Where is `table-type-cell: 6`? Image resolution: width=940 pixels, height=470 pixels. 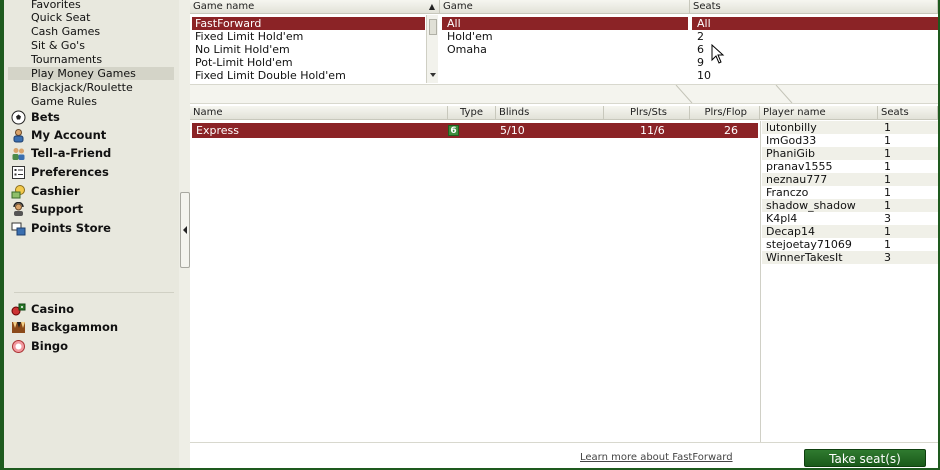 table-type-cell: 6 is located at coordinates (453, 130).